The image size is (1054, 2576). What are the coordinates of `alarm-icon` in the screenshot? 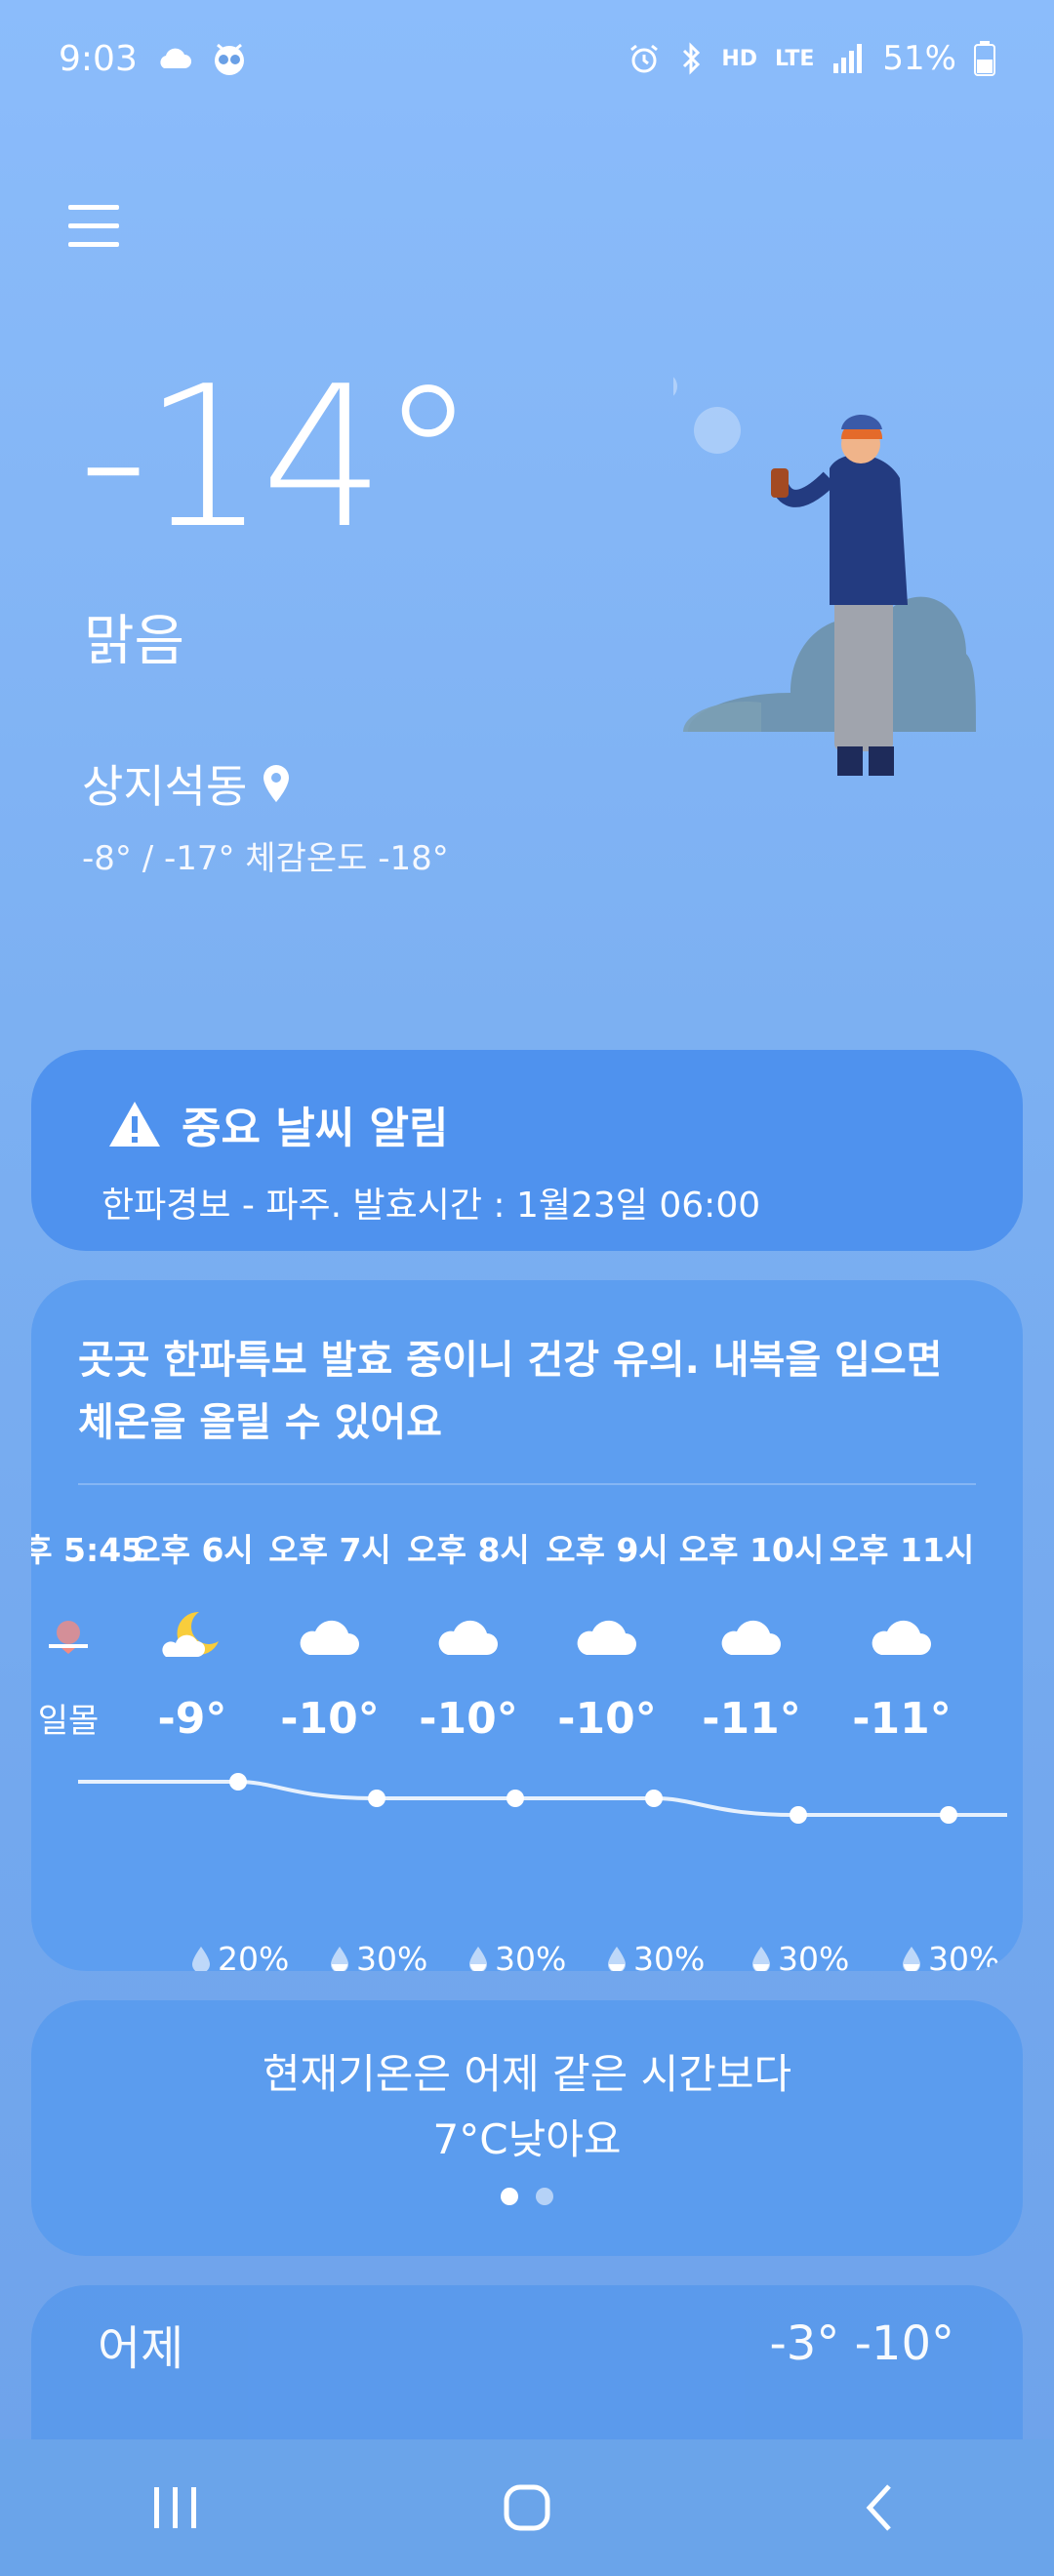 It's located at (644, 58).